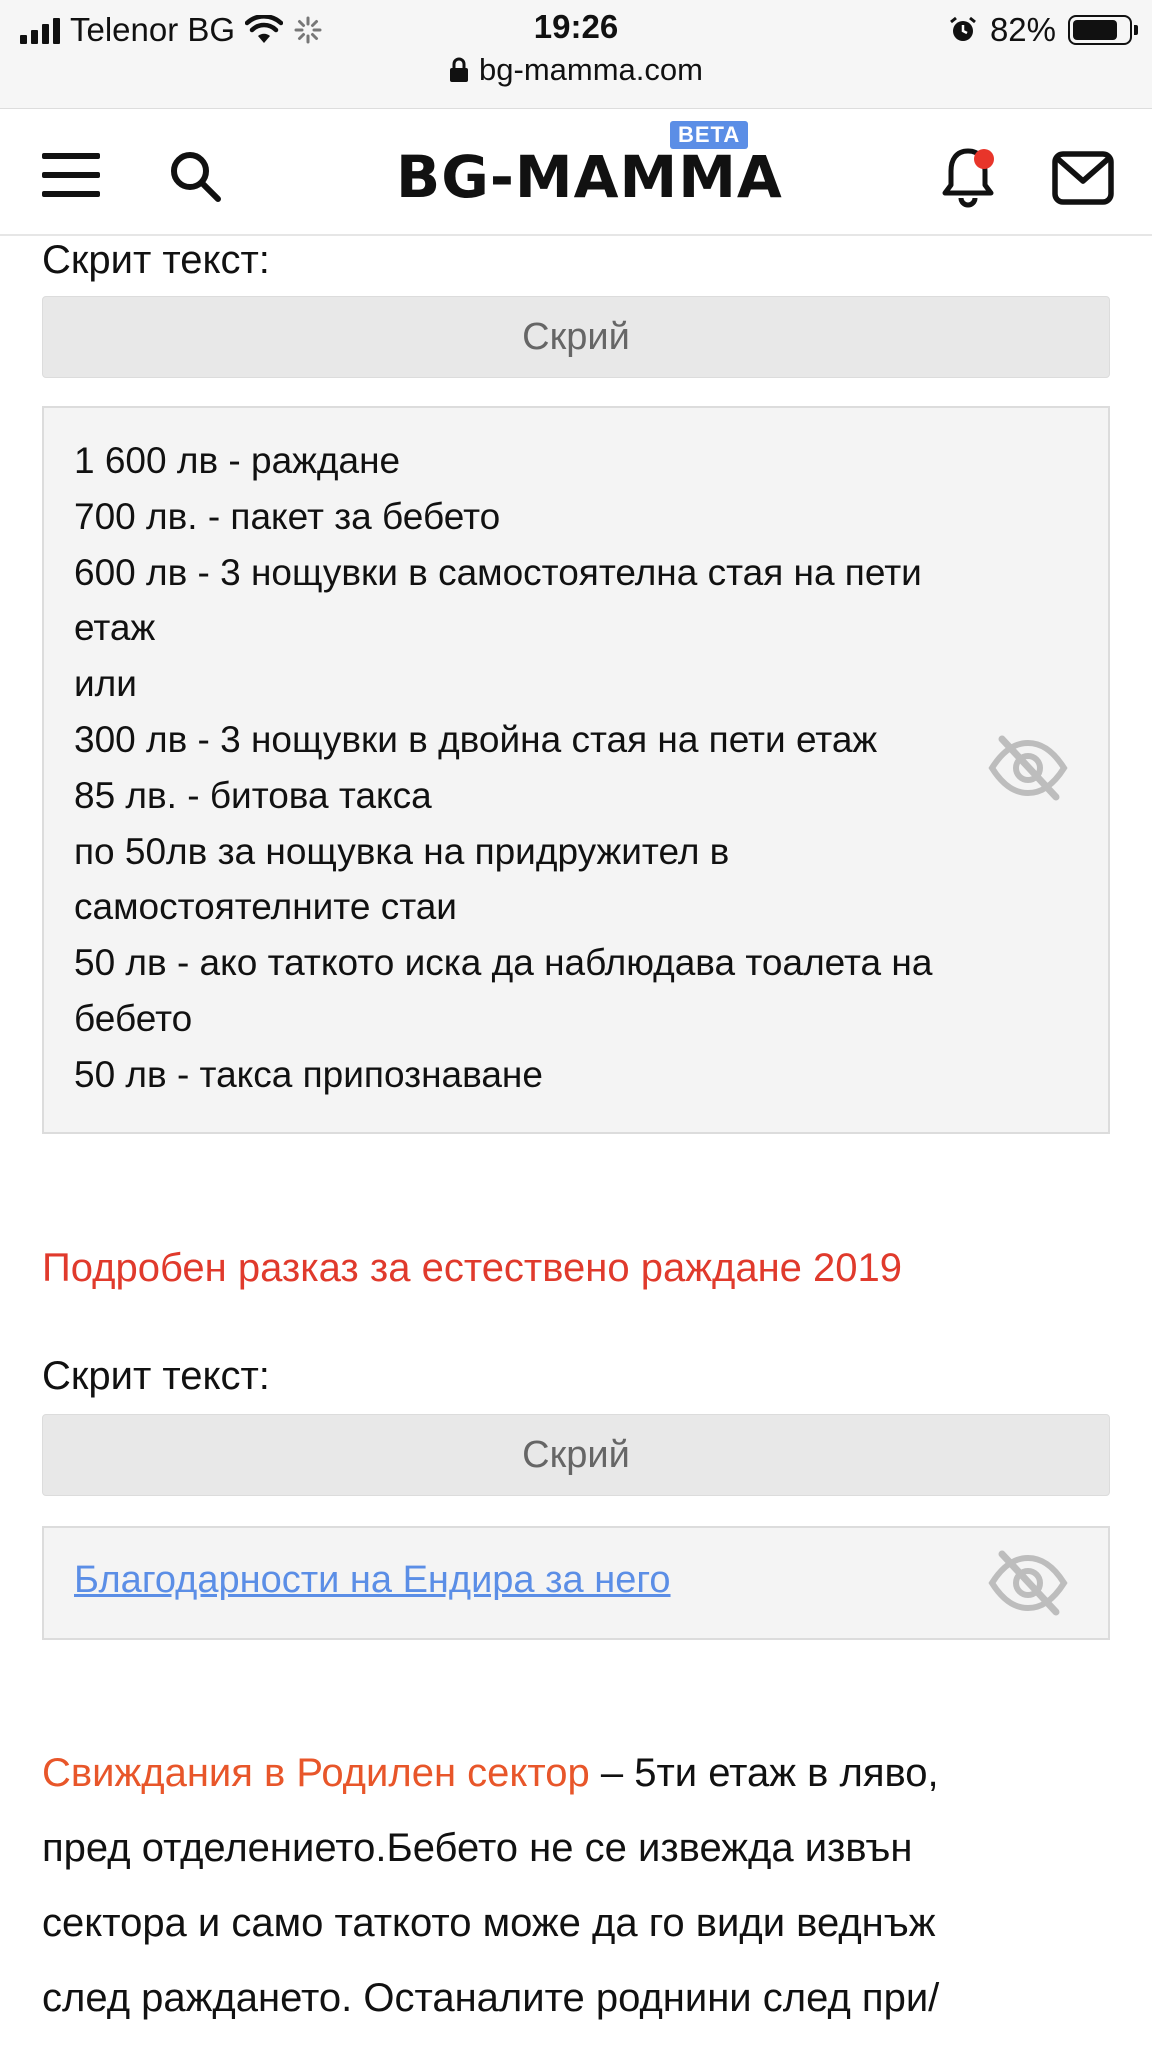 This screenshot has height=2048, width=1152. Describe the element at coordinates (1103, 30) in the screenshot. I see `battery-icon` at that location.